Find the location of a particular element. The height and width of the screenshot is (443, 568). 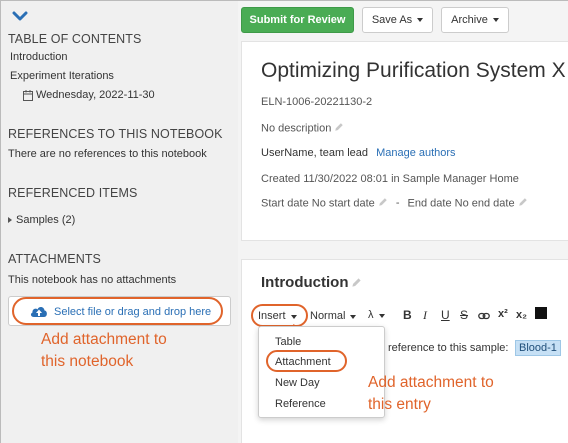

text-color-swatch is located at coordinates (541, 313).